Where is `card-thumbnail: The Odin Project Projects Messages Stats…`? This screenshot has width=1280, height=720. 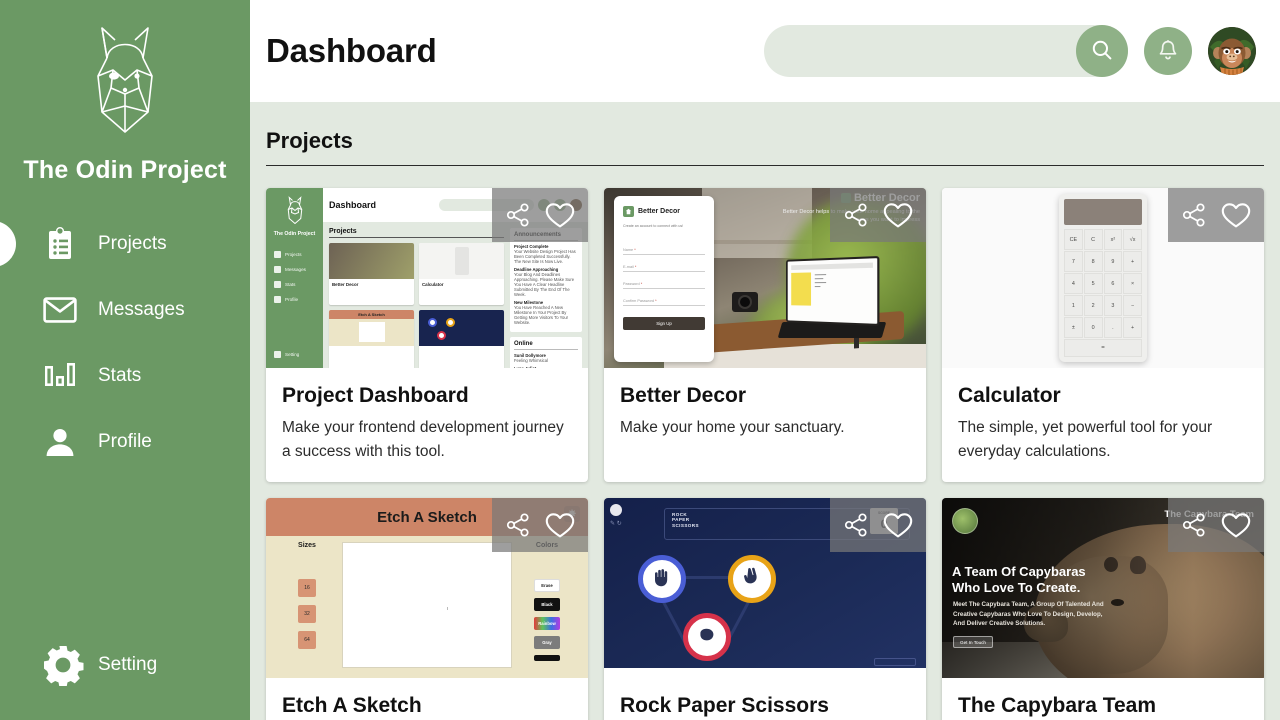
card-thumbnail: The Odin Project Projects Messages Stats… is located at coordinates (427, 278).